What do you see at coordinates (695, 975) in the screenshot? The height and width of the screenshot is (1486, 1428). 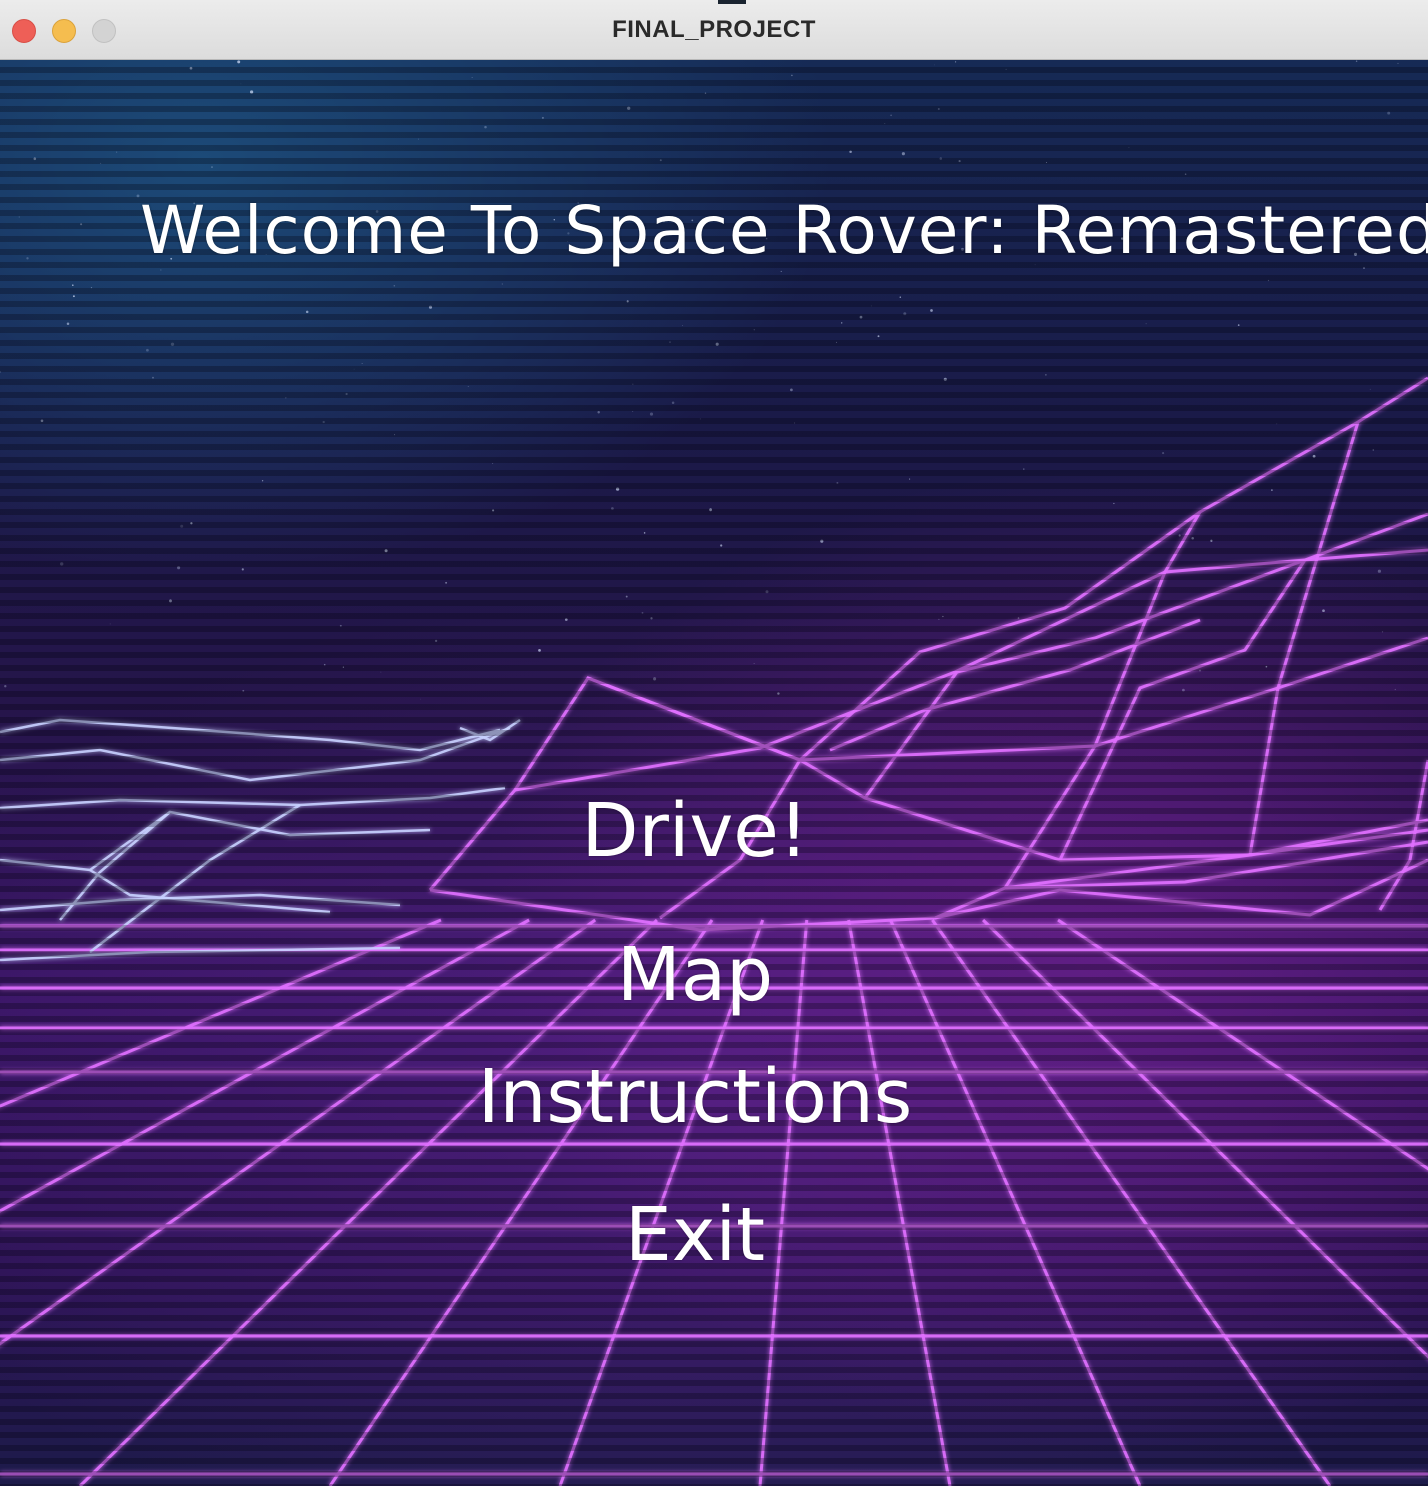 I see `map-button: Map` at bounding box center [695, 975].